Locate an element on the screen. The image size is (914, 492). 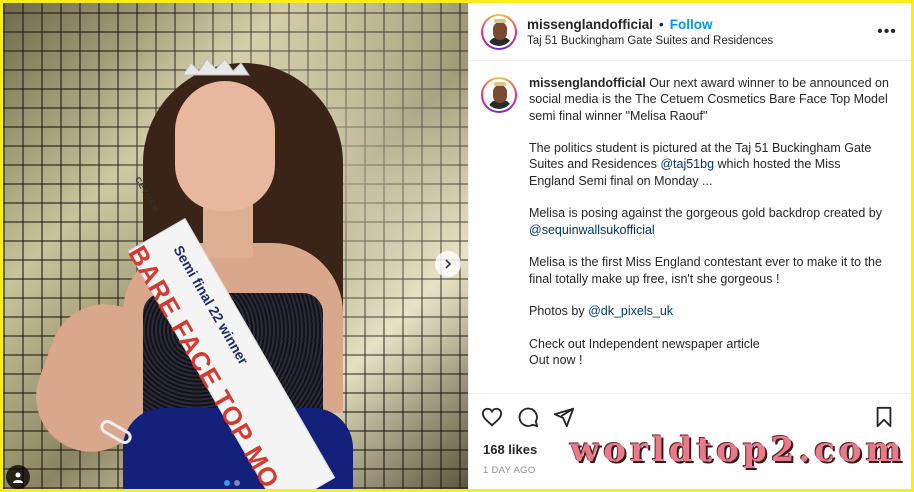
comment-icon is located at coordinates (529, 418).